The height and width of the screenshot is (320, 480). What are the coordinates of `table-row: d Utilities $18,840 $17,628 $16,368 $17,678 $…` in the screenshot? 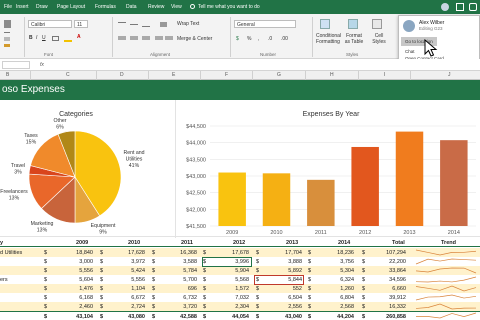 It's located at (240, 252).